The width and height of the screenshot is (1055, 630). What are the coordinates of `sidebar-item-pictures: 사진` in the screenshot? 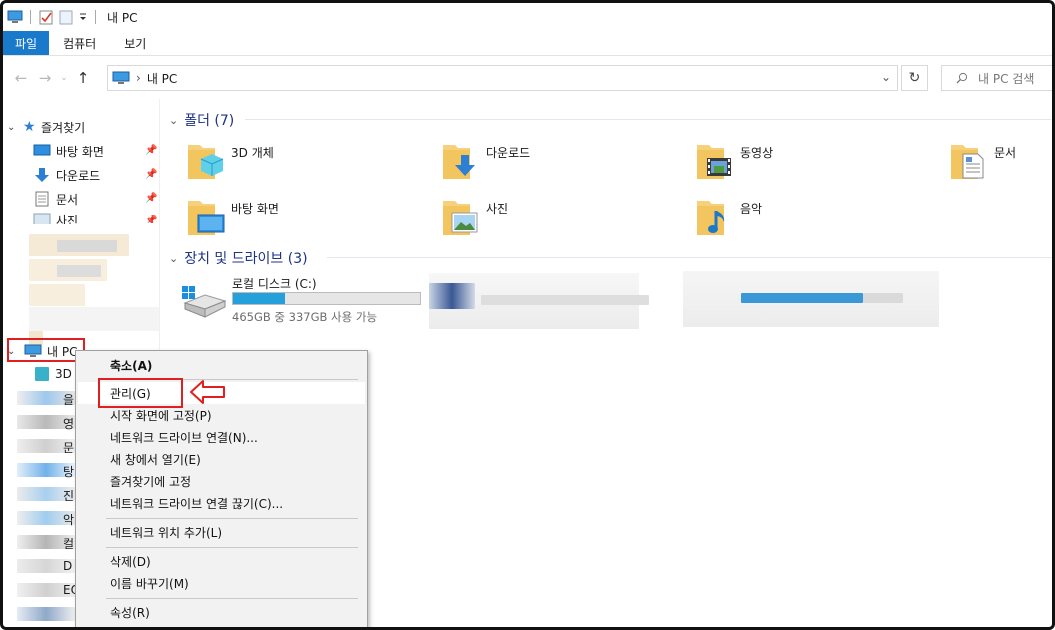 It's located at (55, 218).